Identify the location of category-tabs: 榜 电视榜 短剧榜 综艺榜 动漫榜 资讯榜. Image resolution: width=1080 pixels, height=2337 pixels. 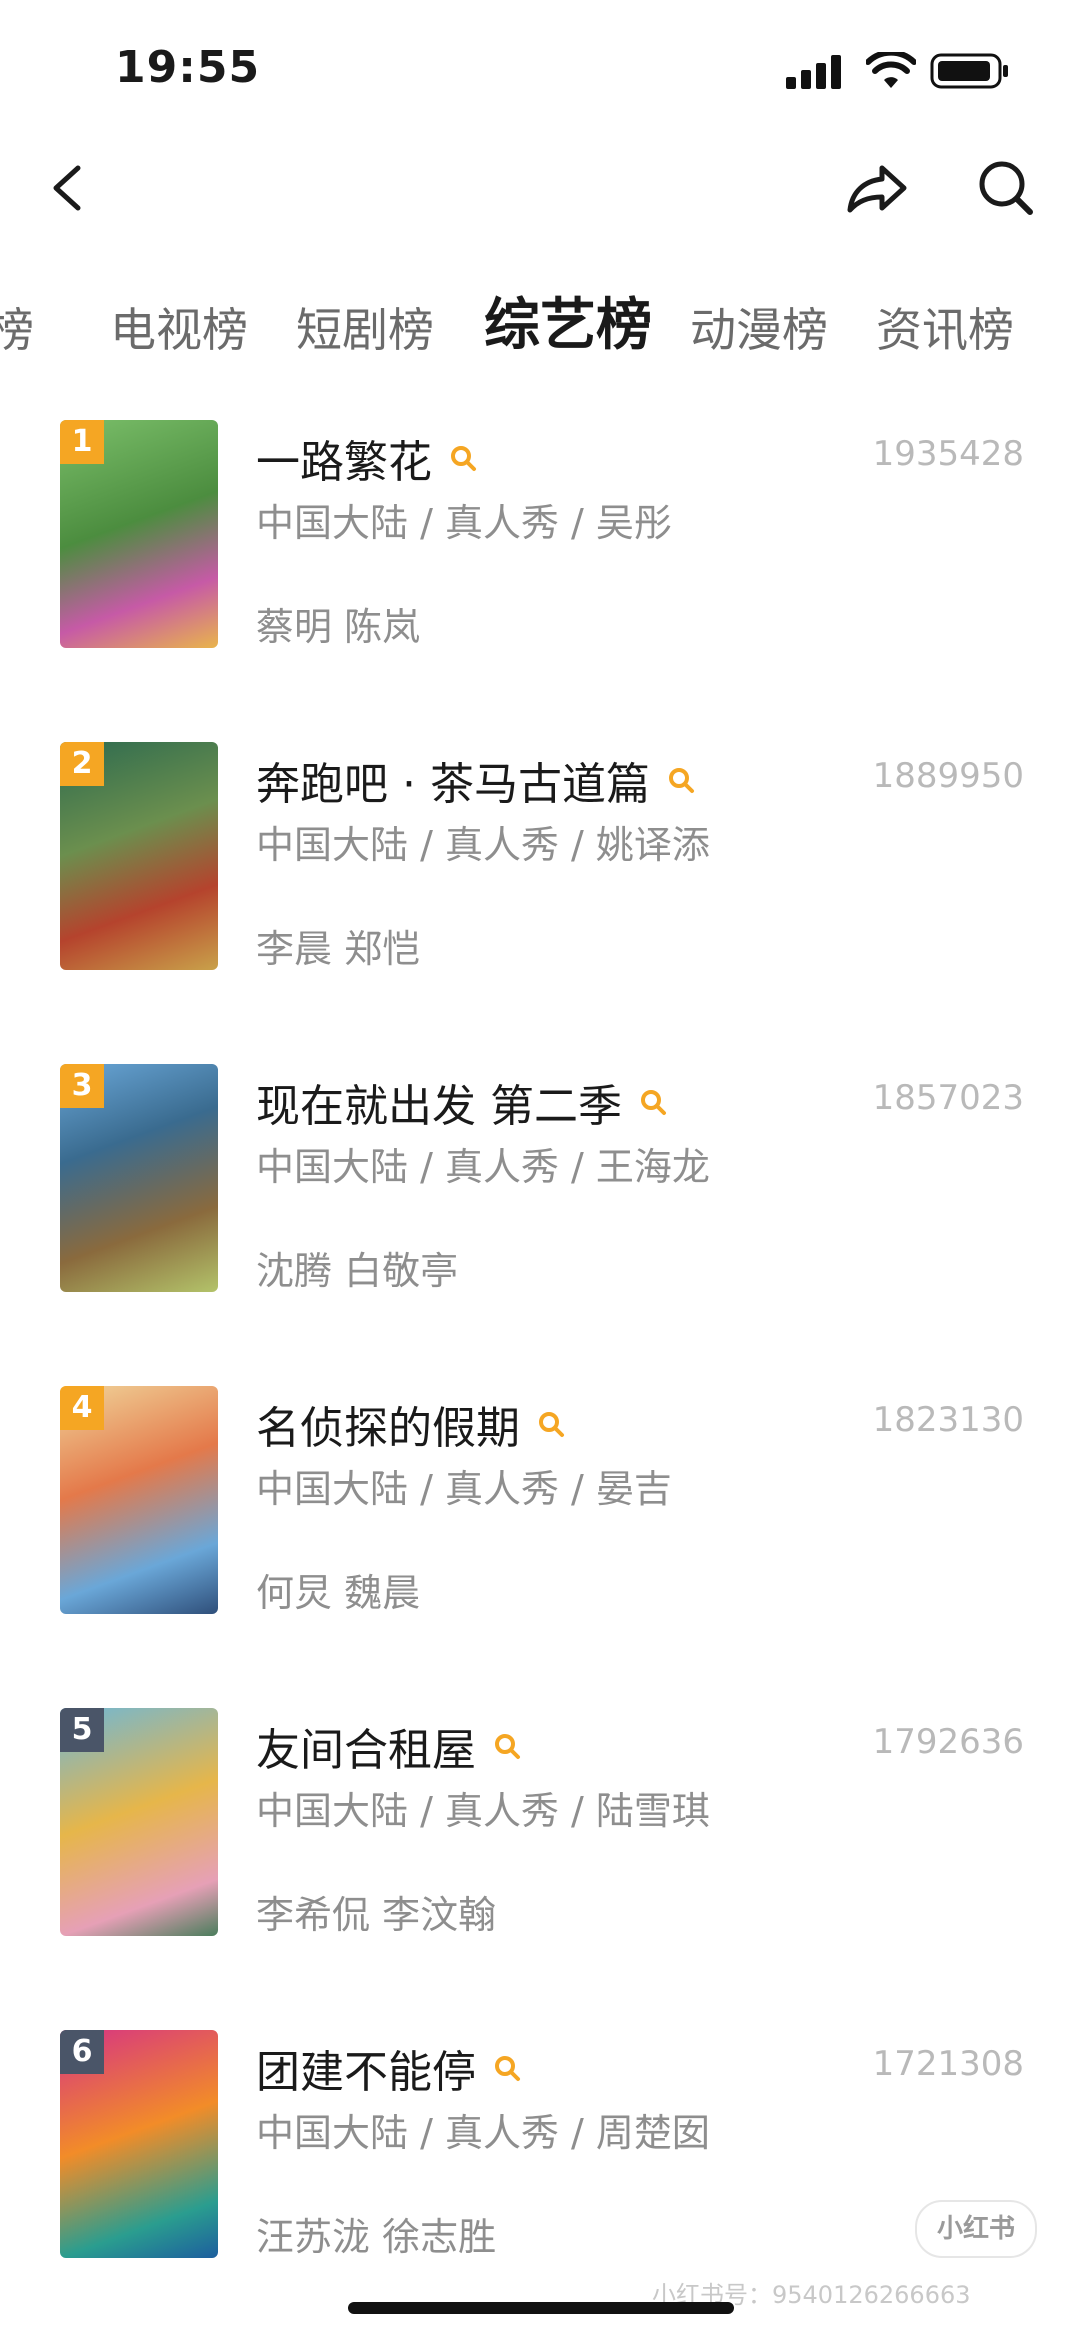
(540, 330).